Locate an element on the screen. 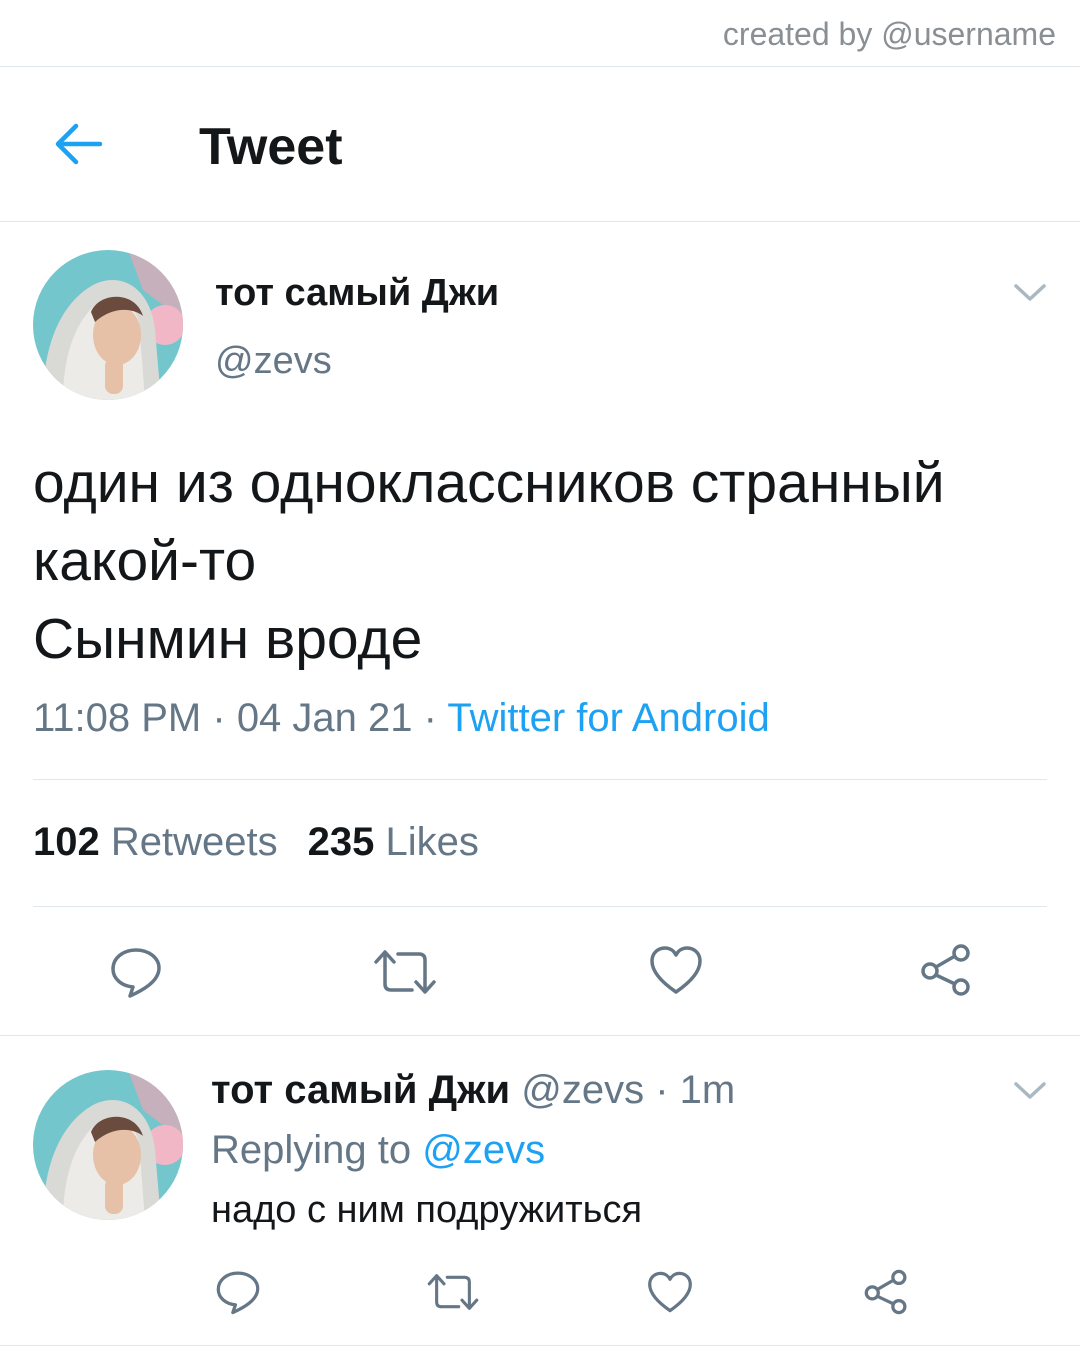  reply-author-handle: @zevs is located at coordinates (582, 1090).